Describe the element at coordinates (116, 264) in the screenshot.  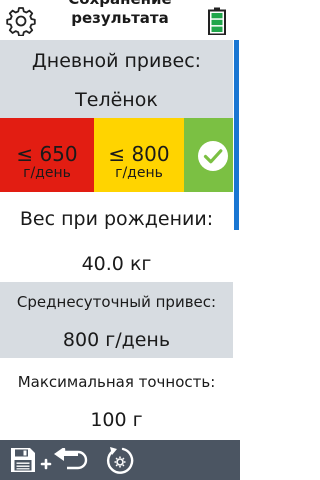
I see `birth-weight-value: 40.0 кг` at that location.